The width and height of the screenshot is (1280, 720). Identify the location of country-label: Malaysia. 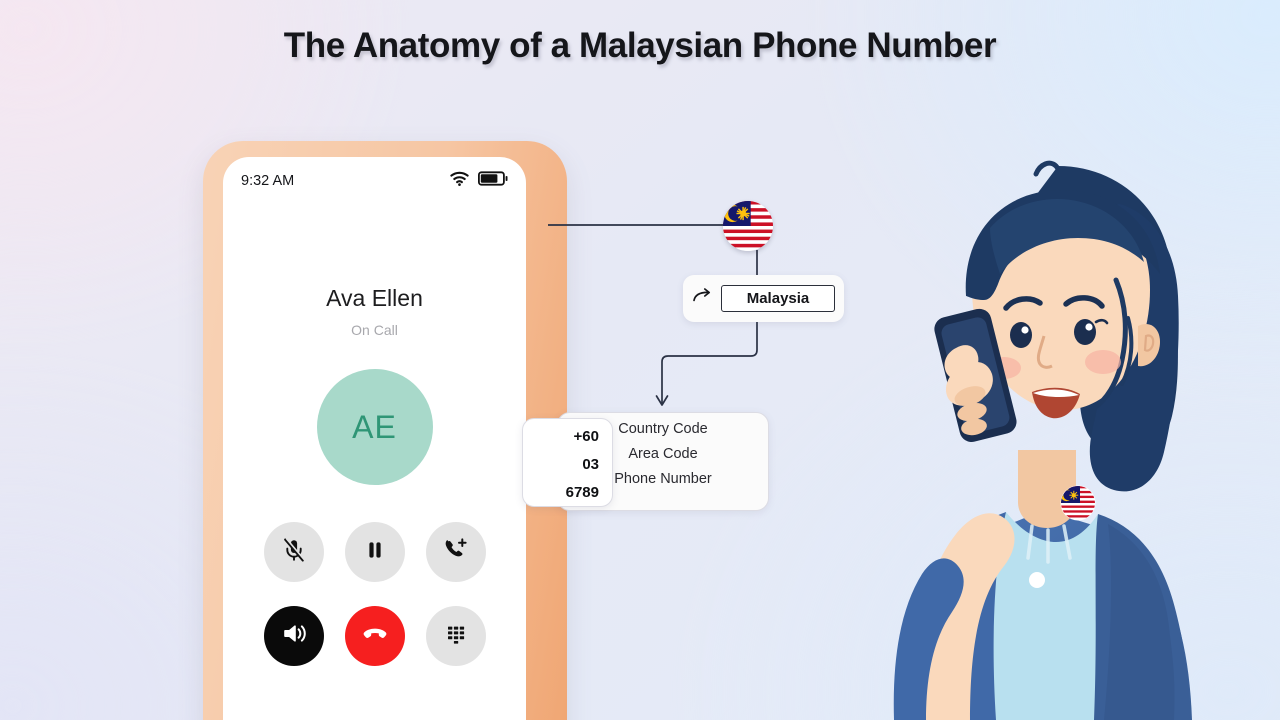
(778, 298).